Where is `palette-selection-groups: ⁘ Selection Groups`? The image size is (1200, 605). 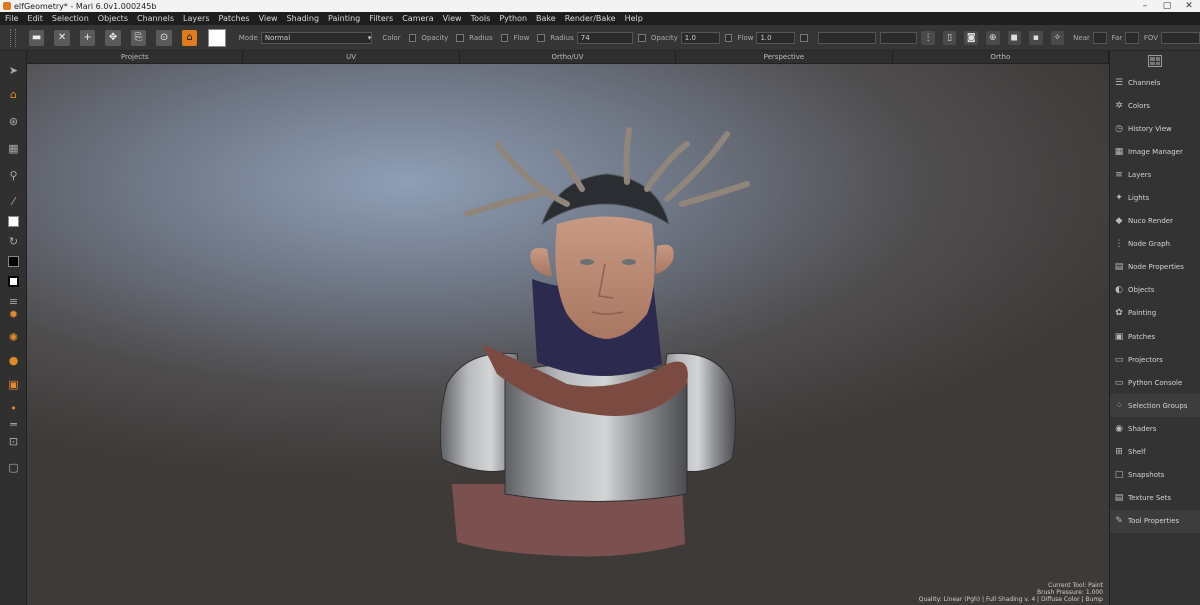
palette-selection-groups: ⁘ Selection Groups is located at coordinates (1155, 406).